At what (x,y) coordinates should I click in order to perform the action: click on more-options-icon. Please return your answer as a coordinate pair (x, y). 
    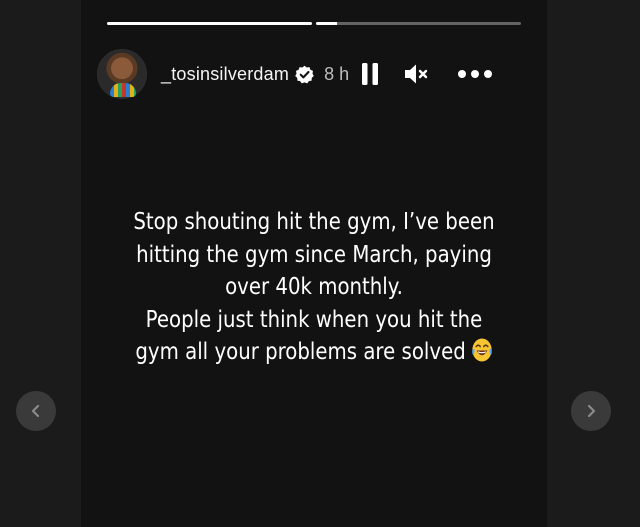
    Looking at the image, I should click on (475, 74).